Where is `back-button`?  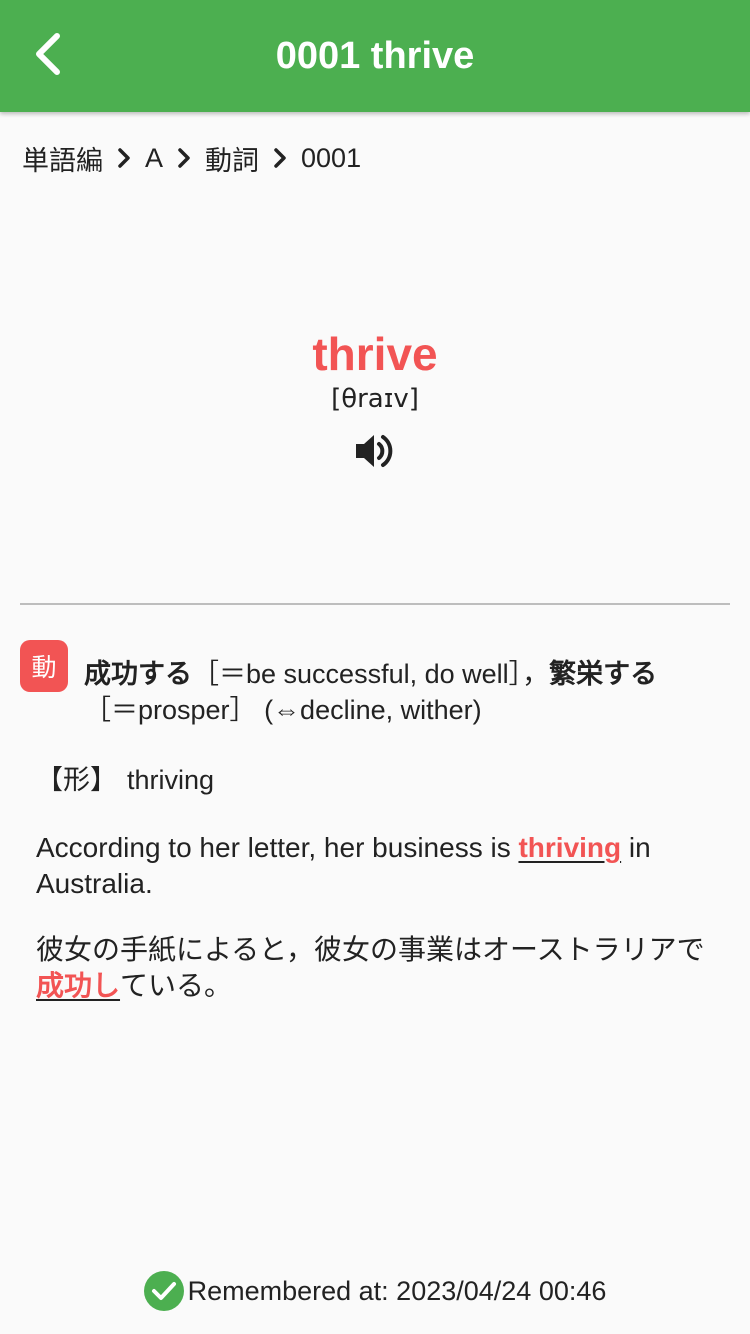 back-button is located at coordinates (48, 56).